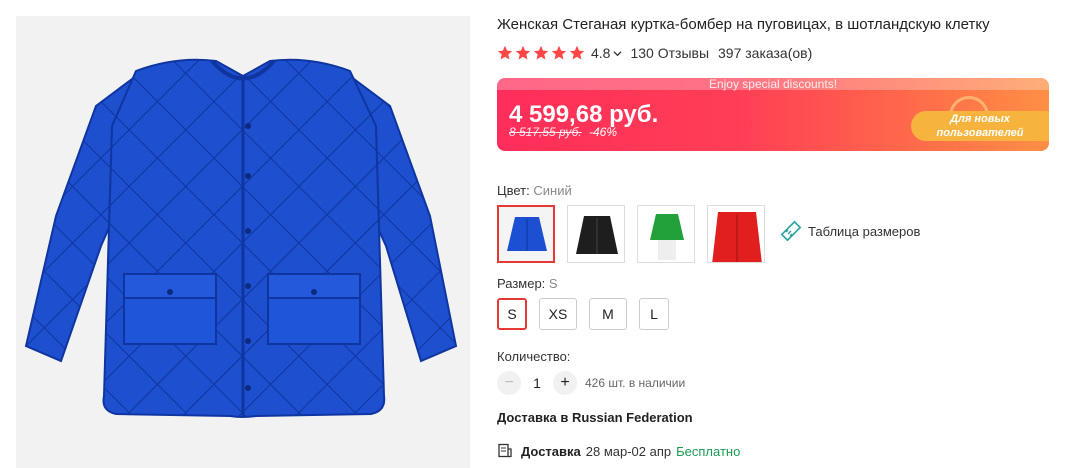 The image size is (1067, 468). I want to click on color-label-text: Цвет:, so click(513, 190).